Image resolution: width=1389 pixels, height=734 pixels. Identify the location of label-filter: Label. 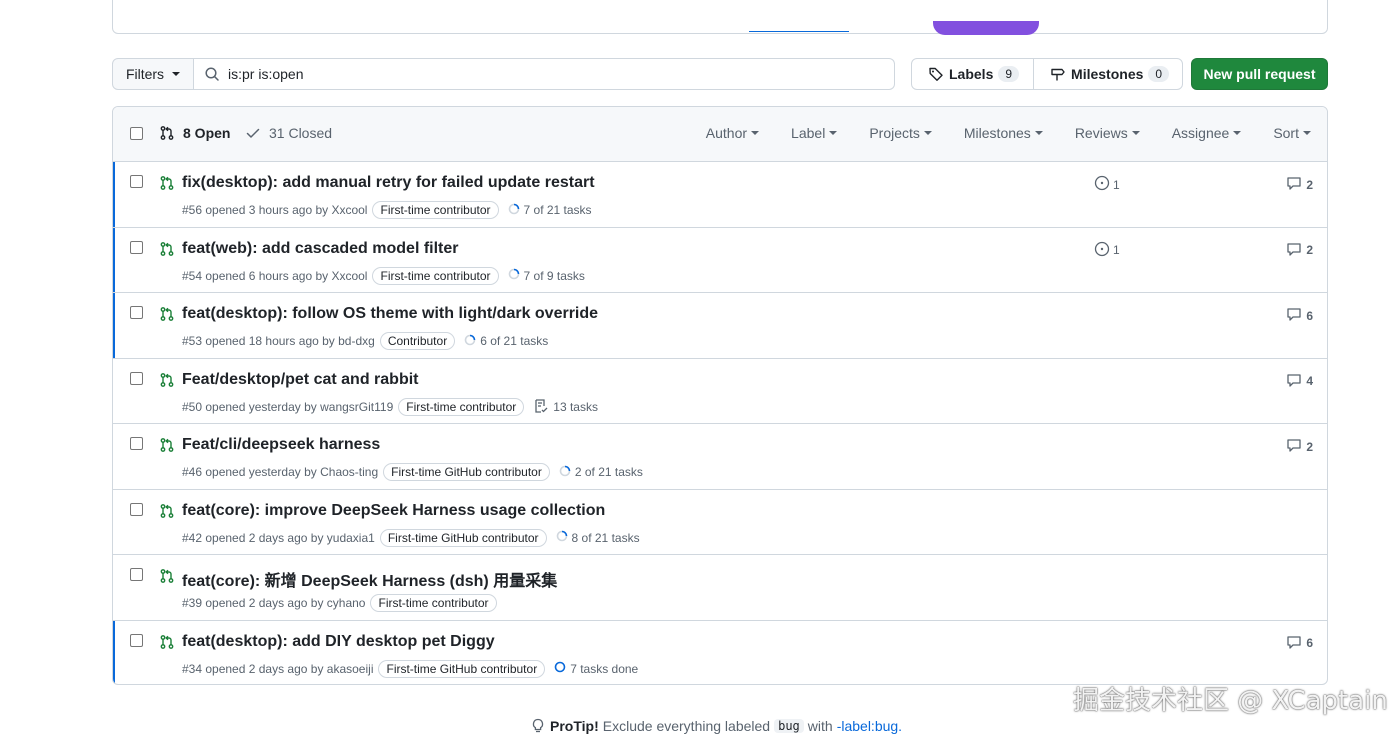
(814, 133).